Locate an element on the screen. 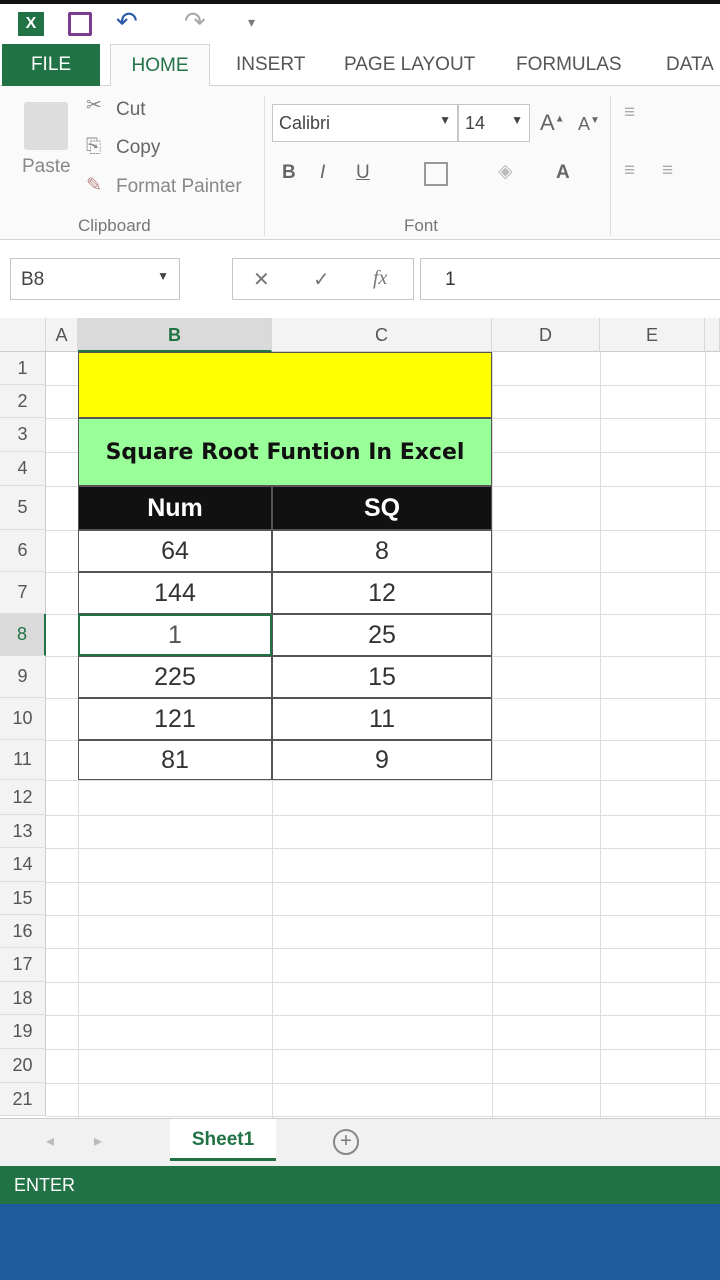 Image resolution: width=720 pixels, height=1280 pixels. align-center-icon: ≡ is located at coordinates (667, 171).